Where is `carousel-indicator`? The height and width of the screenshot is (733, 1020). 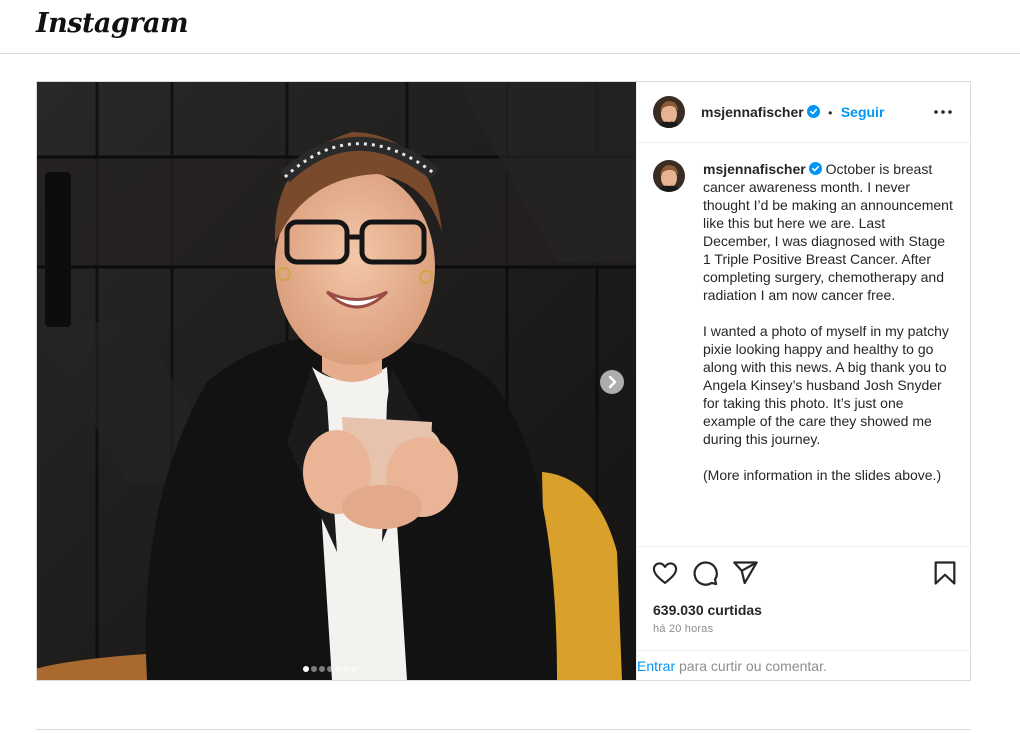
carousel-indicator is located at coordinates (331, 665).